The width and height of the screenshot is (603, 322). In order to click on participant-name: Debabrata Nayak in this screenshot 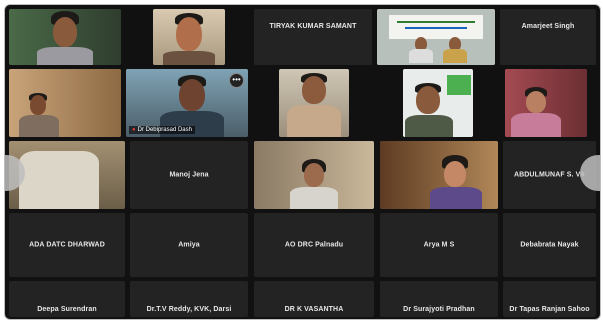, I will do `click(549, 245)`.